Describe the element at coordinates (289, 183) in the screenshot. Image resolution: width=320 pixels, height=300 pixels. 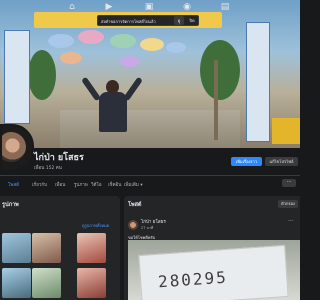
I see `more-options-button: ···` at that location.